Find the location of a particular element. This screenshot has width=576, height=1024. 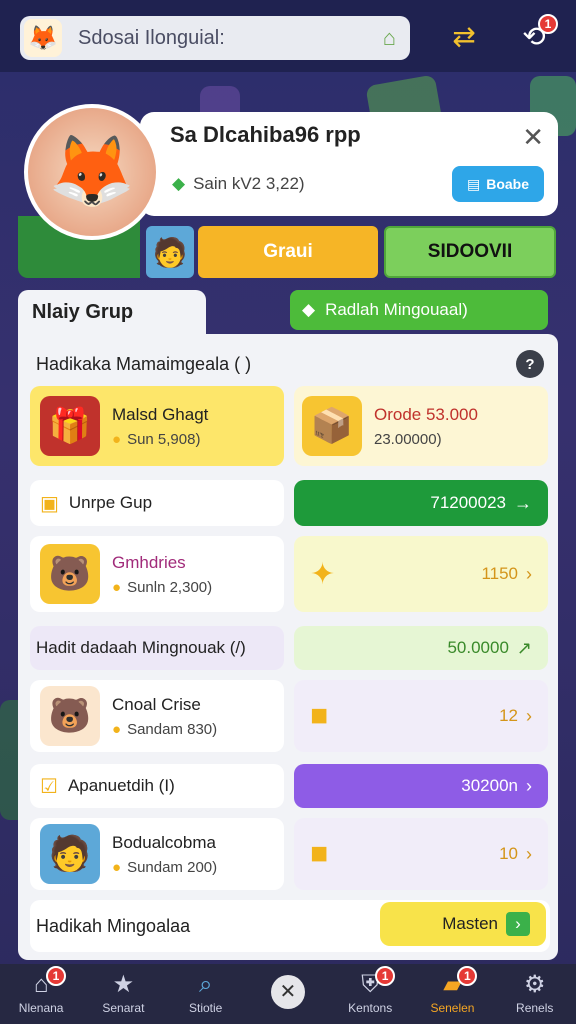

nav-item-folder: ▰ Senelen 1 is located at coordinates (452, 994).